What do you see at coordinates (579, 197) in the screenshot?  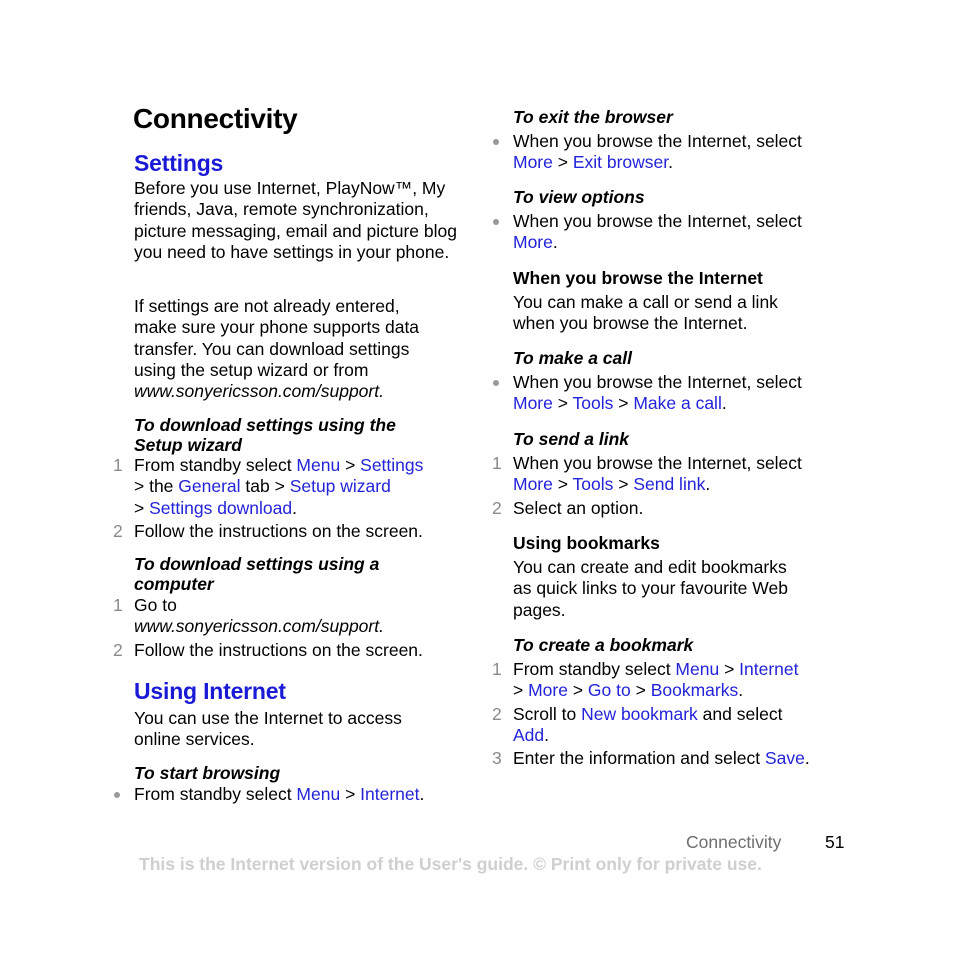 I see `view-options-heading: To view options` at bounding box center [579, 197].